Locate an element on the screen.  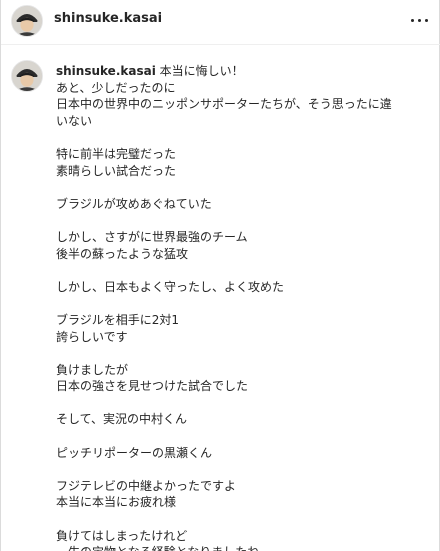
caption-first-line: shinsuke.kasai 本当に悔しい！ is located at coordinates (245, 71).